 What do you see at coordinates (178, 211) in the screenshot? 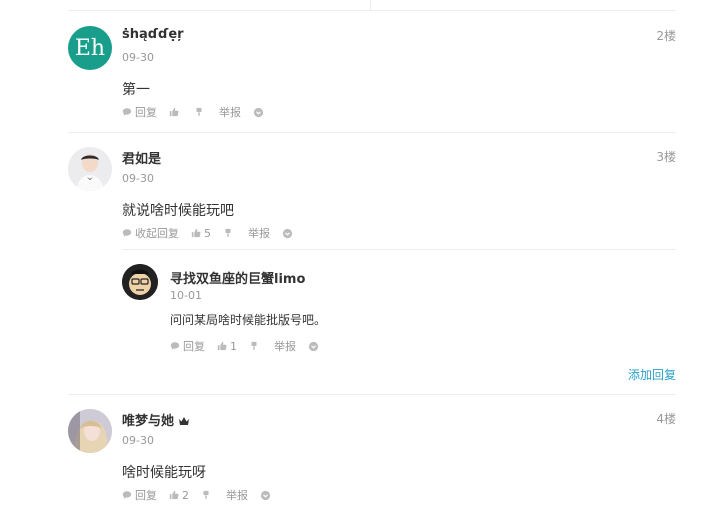
I see `comment-text: 就说啥时候能玩吧` at bounding box center [178, 211].